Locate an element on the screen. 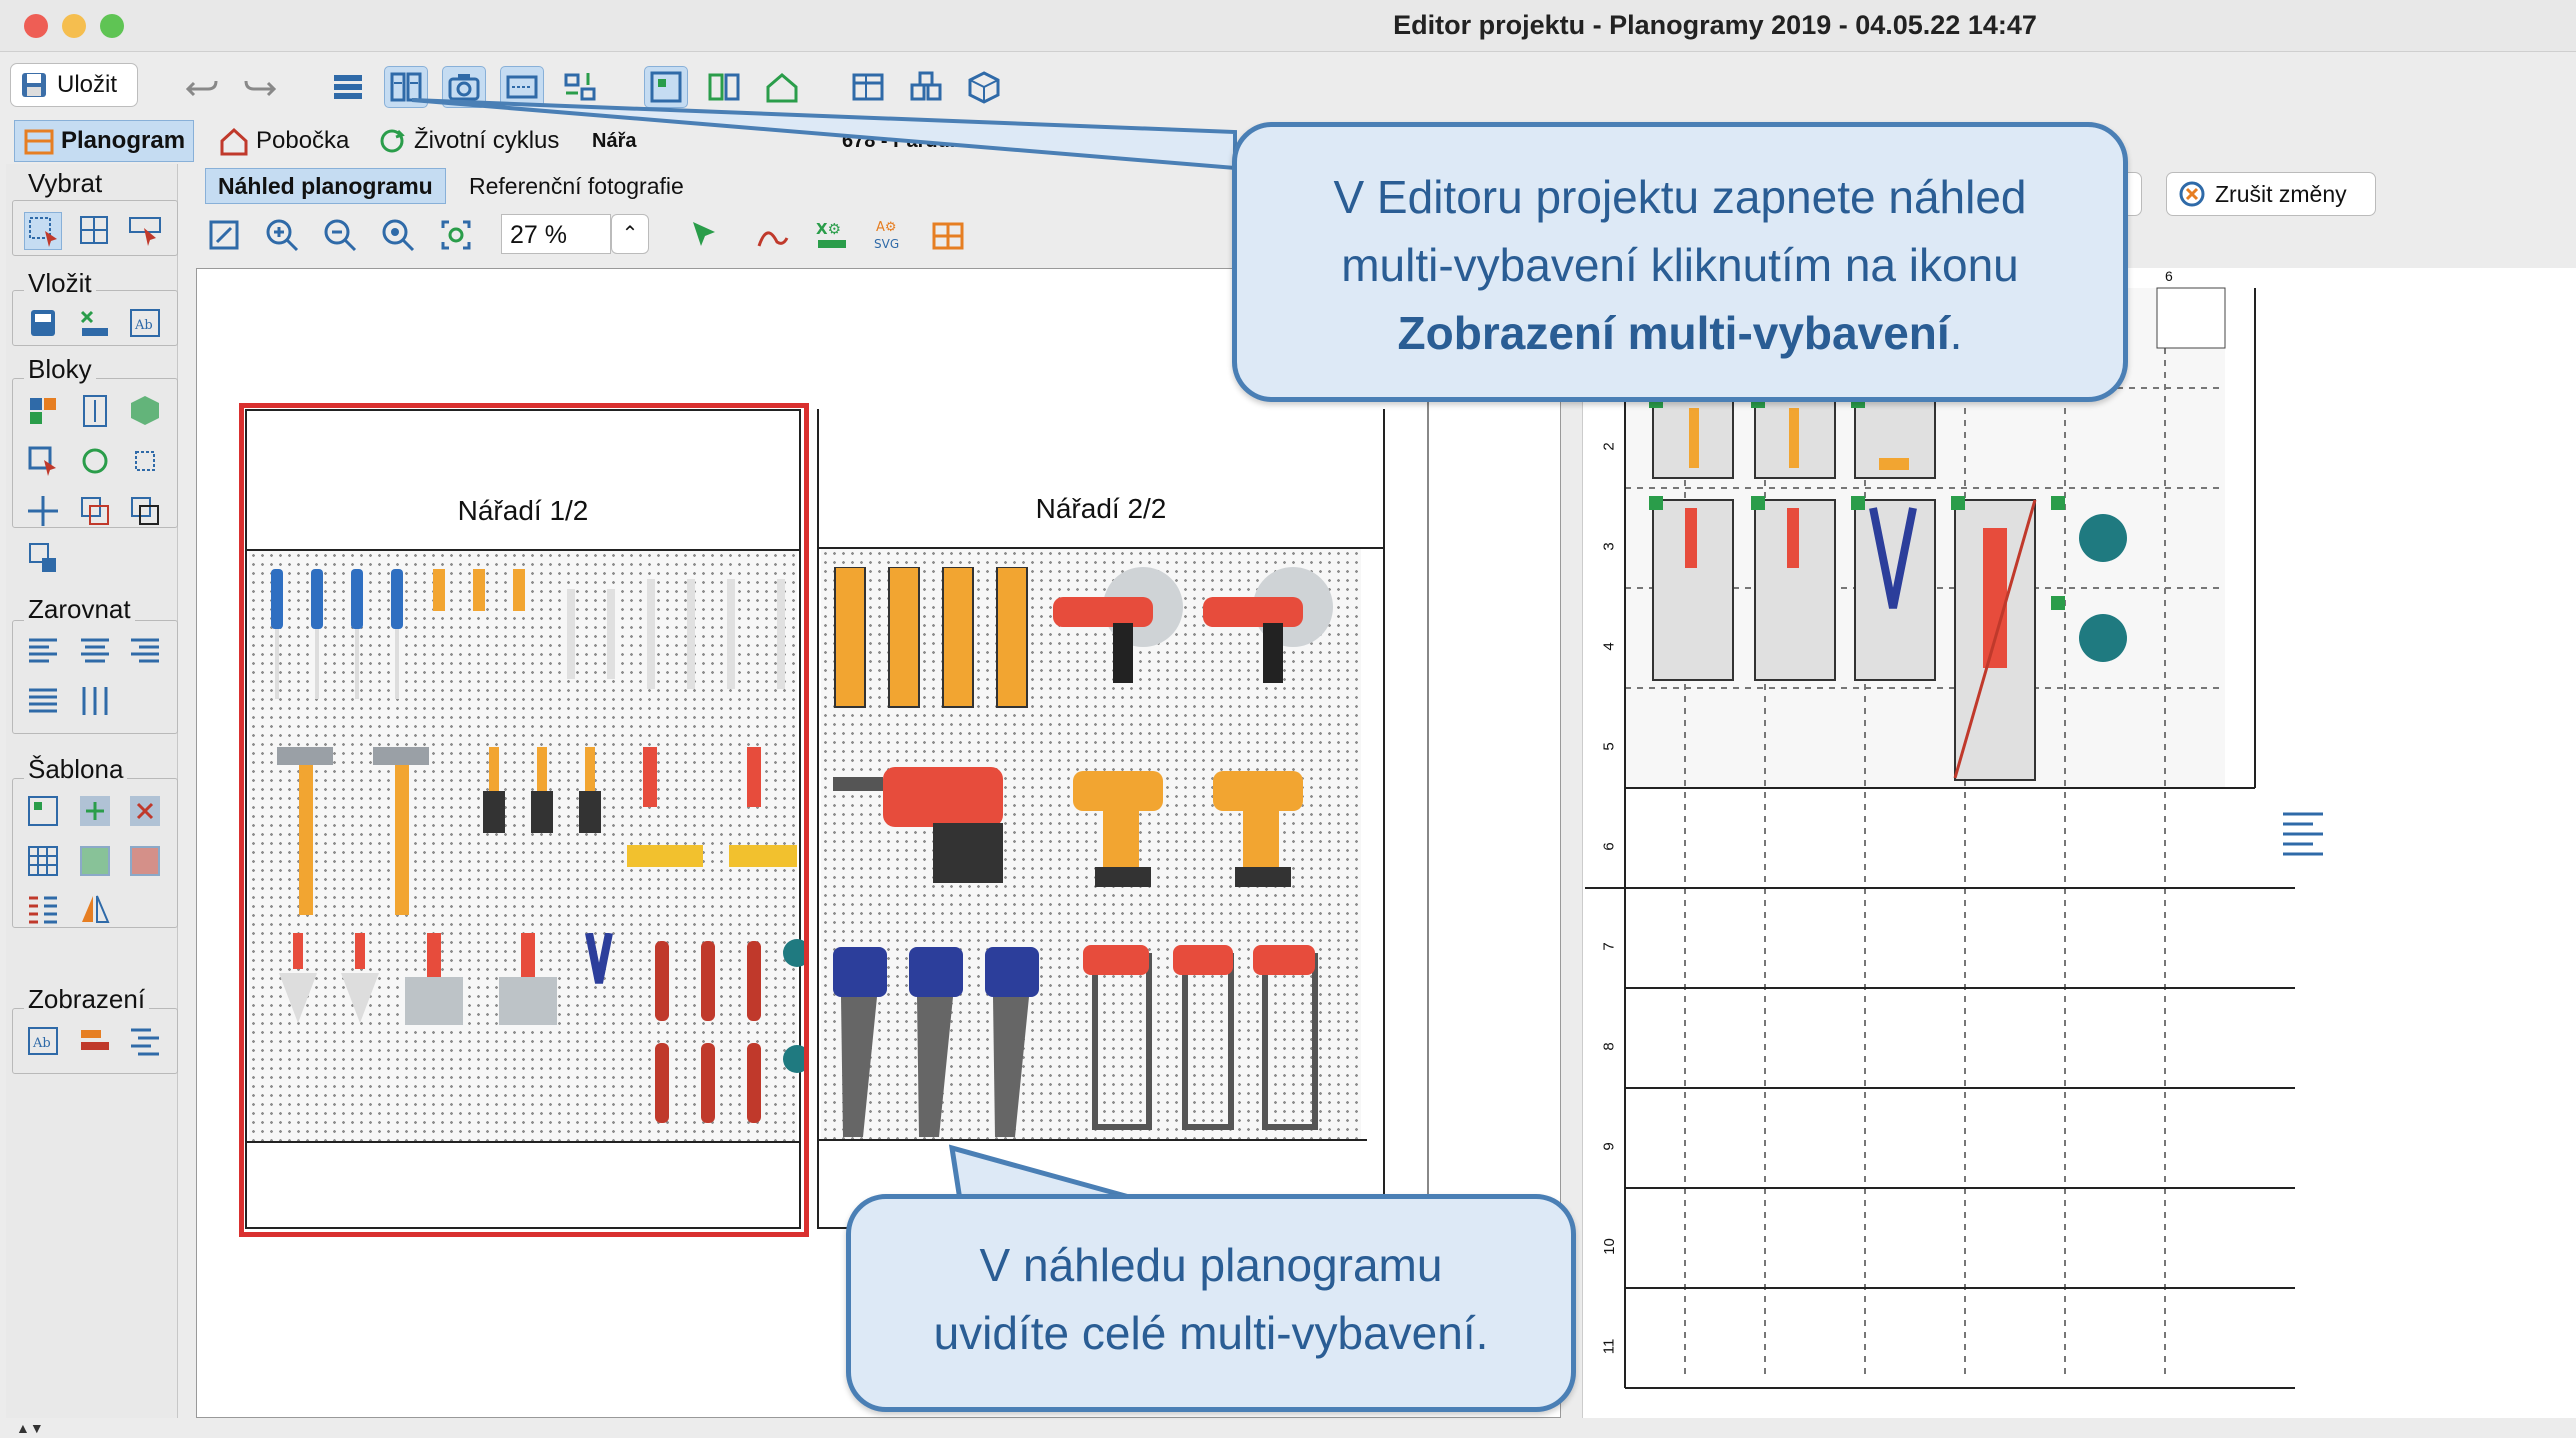 The width and height of the screenshot is (2576, 1438). dimension-view-button is located at coordinates (522, 87).